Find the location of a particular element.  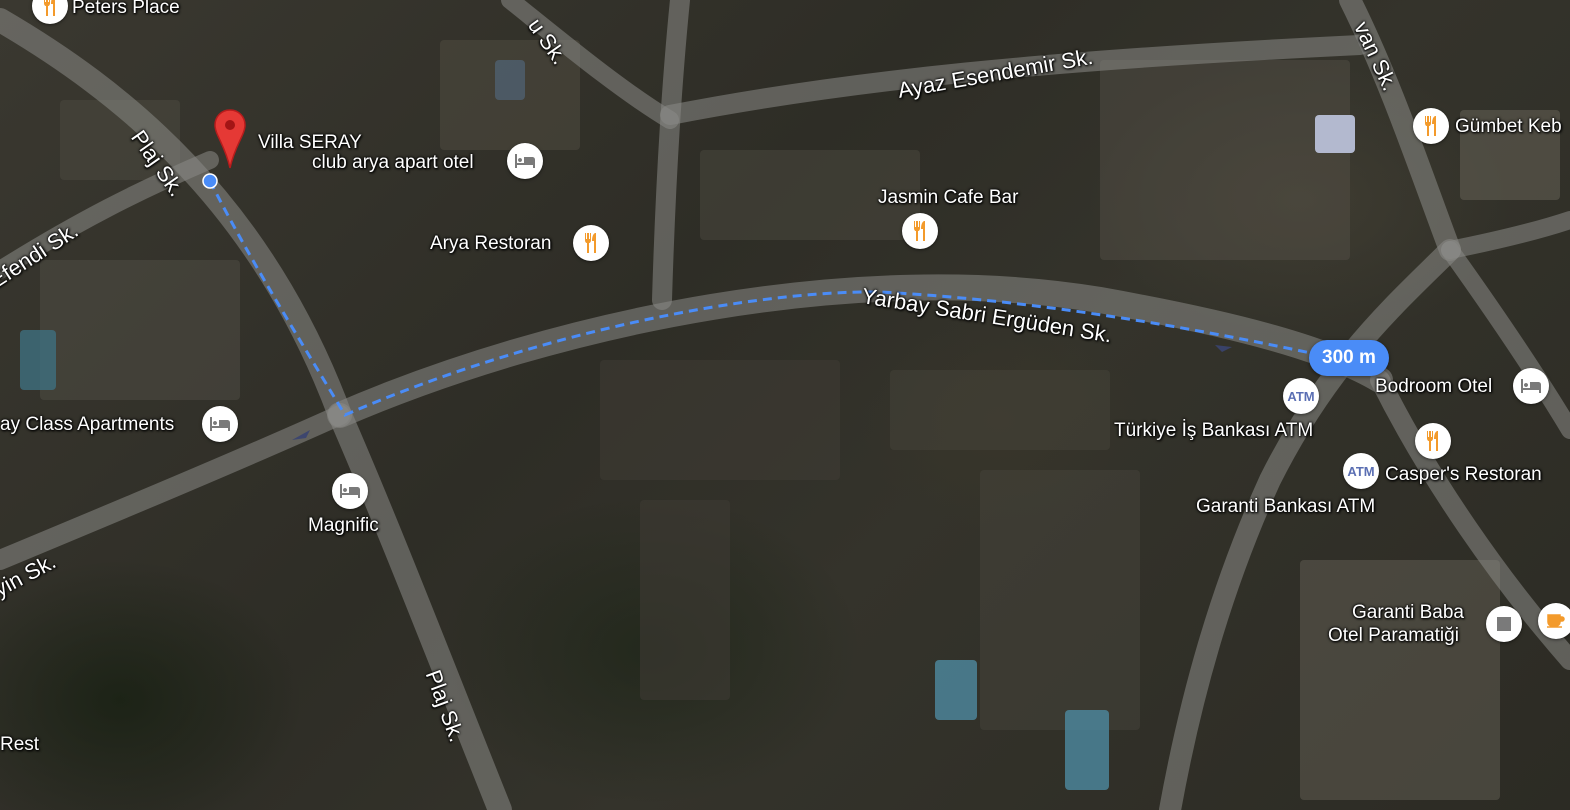

place-label-arya-restoran: Arya Restoran is located at coordinates (490, 243).